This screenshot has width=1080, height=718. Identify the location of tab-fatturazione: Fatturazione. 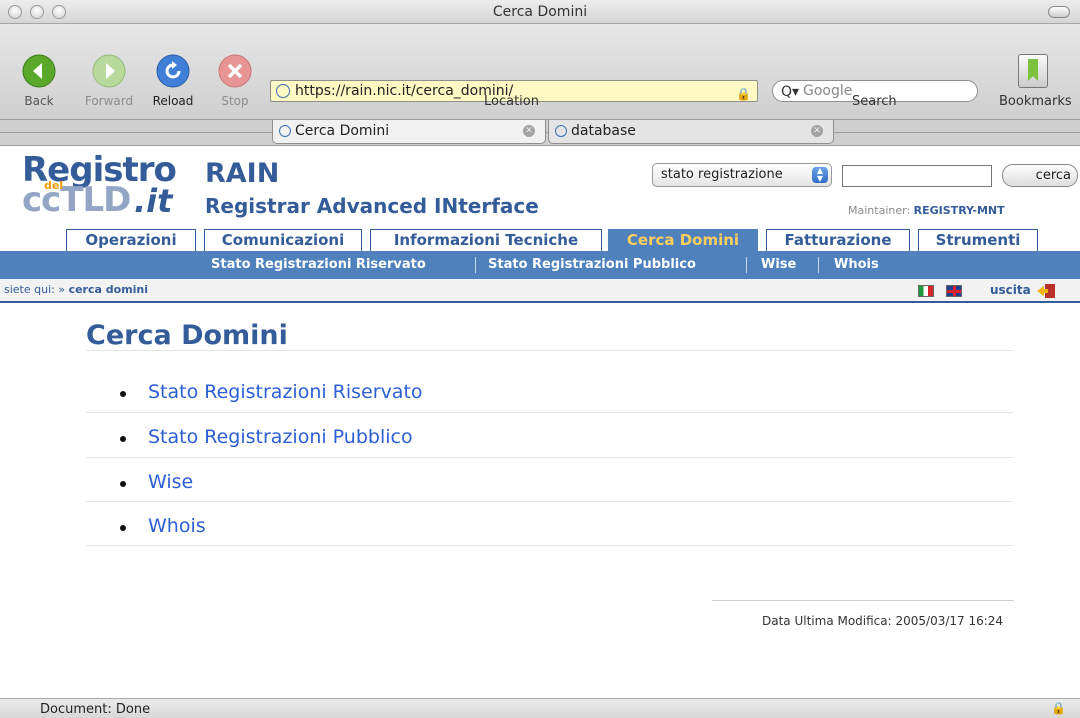
(838, 240).